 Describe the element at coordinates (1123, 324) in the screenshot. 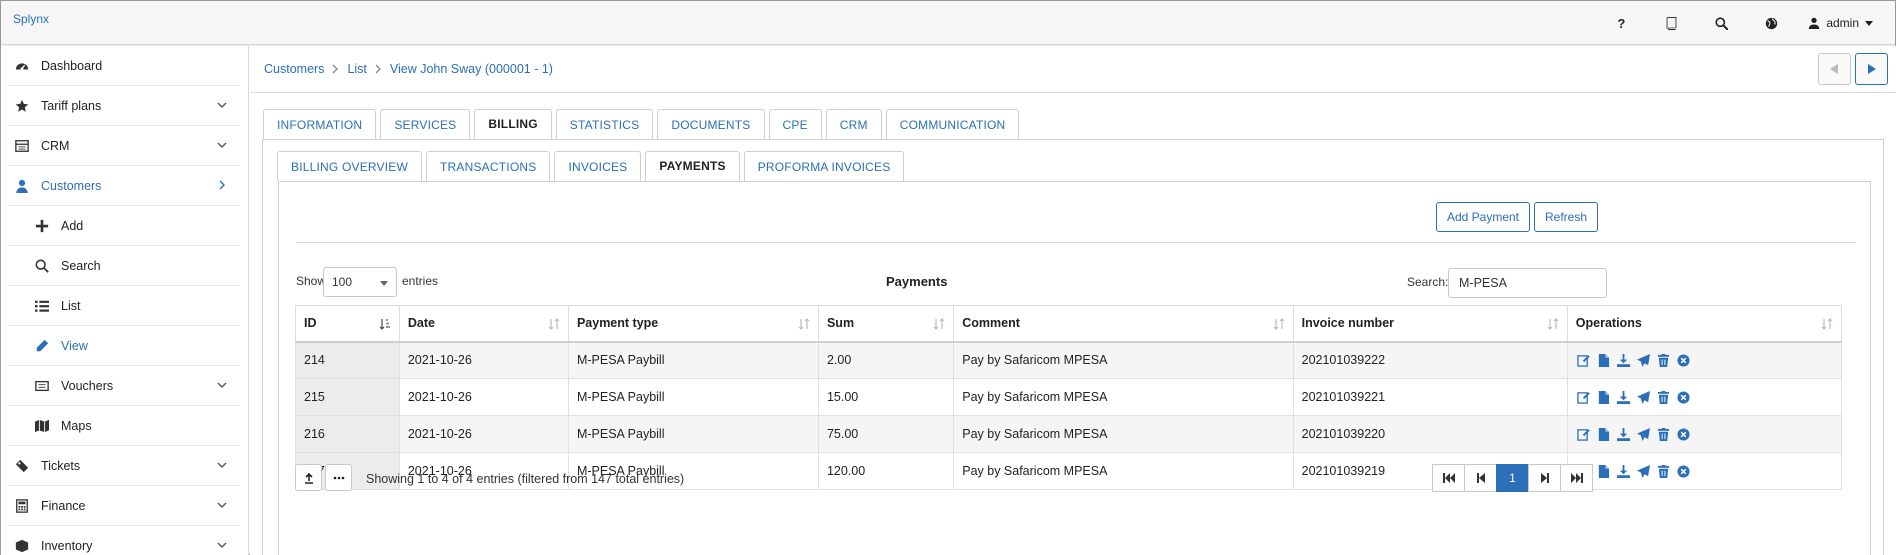

I see `column-header-comment: Comment` at that location.